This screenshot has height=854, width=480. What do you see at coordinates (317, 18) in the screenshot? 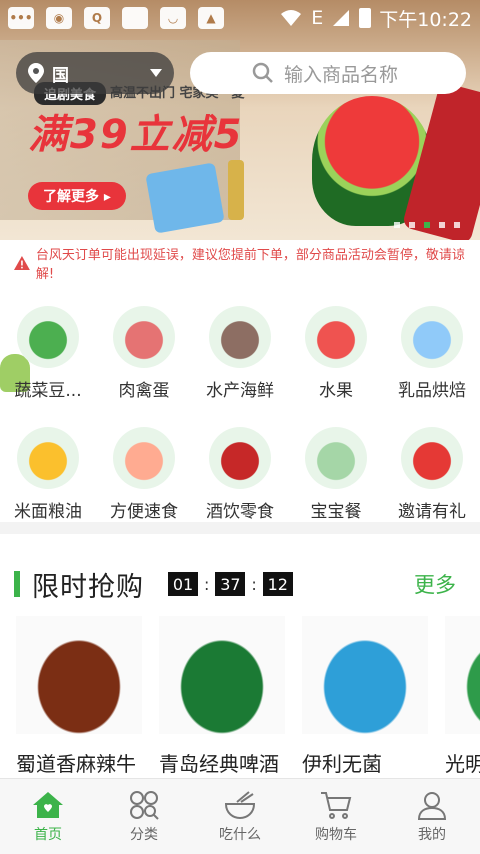
I see `network-type: E` at bounding box center [317, 18].